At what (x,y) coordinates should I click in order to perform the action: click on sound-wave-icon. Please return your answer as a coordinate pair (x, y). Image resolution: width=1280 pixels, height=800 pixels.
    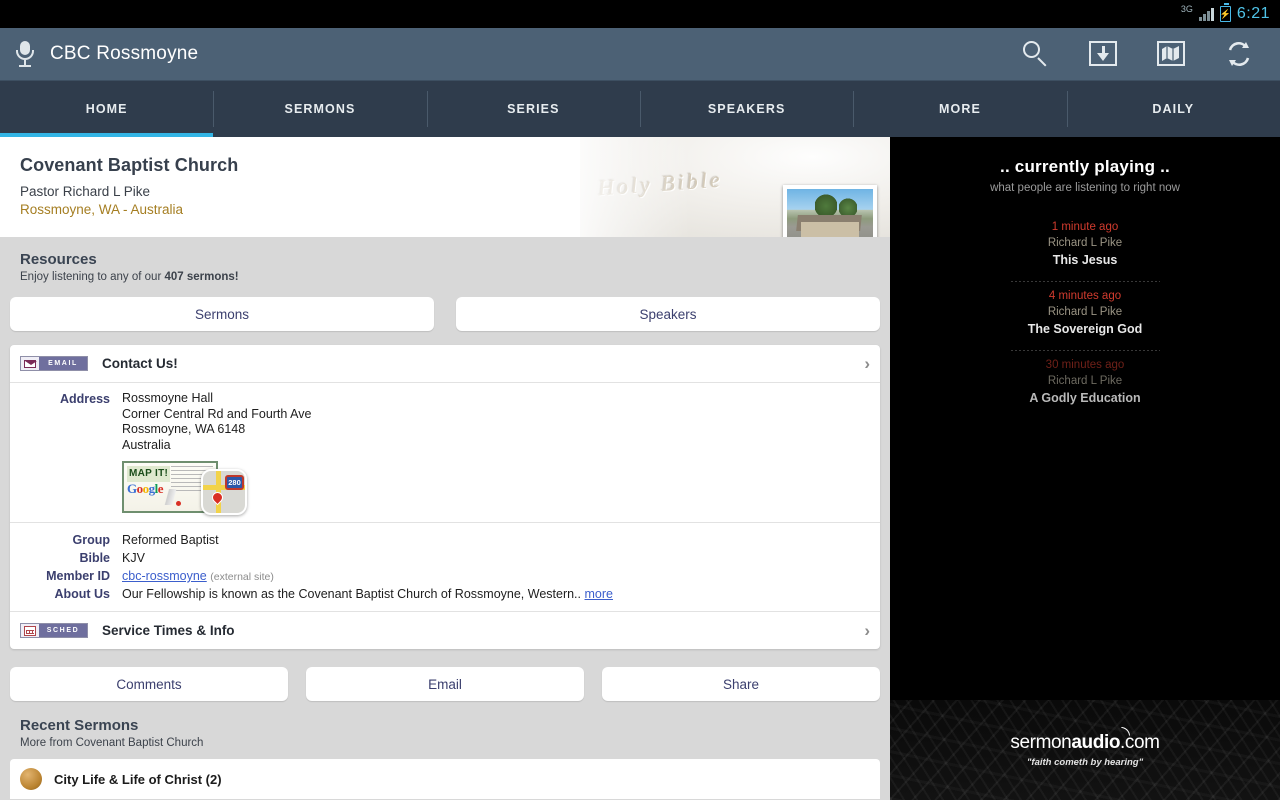
    Looking at the image, I should click on (1125, 731).